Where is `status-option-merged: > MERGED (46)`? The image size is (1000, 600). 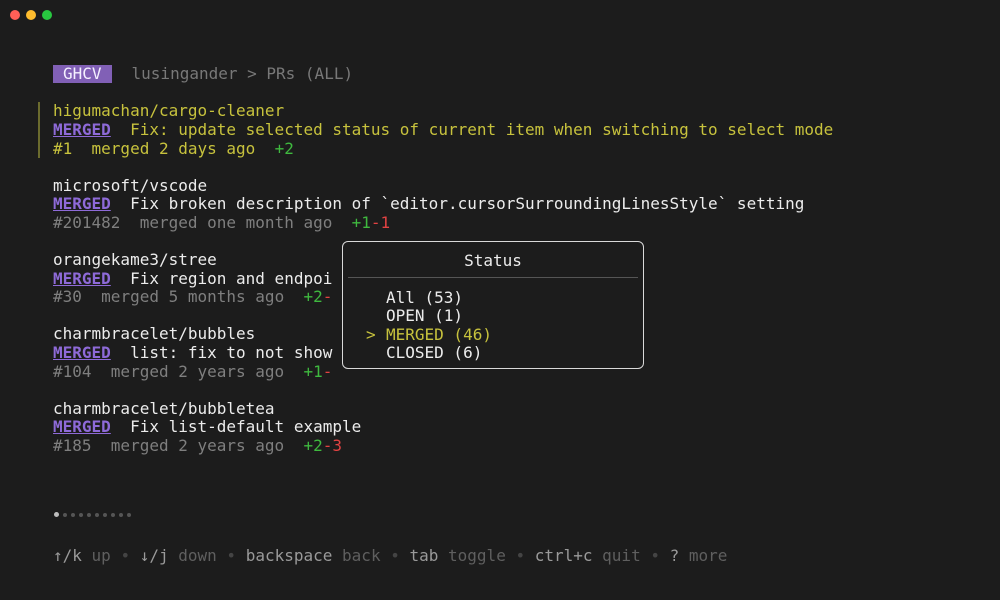 status-option-merged: > MERGED (46) is located at coordinates (429, 334).